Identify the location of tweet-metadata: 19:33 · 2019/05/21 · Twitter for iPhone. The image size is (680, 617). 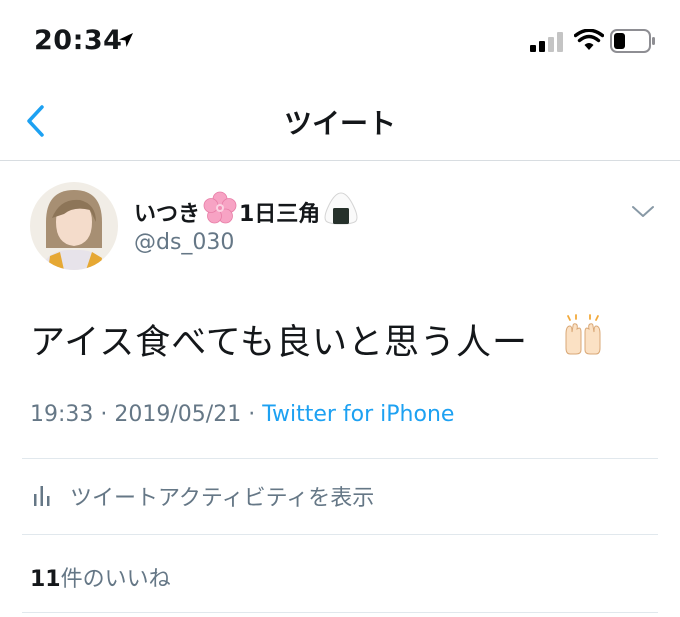
(242, 414).